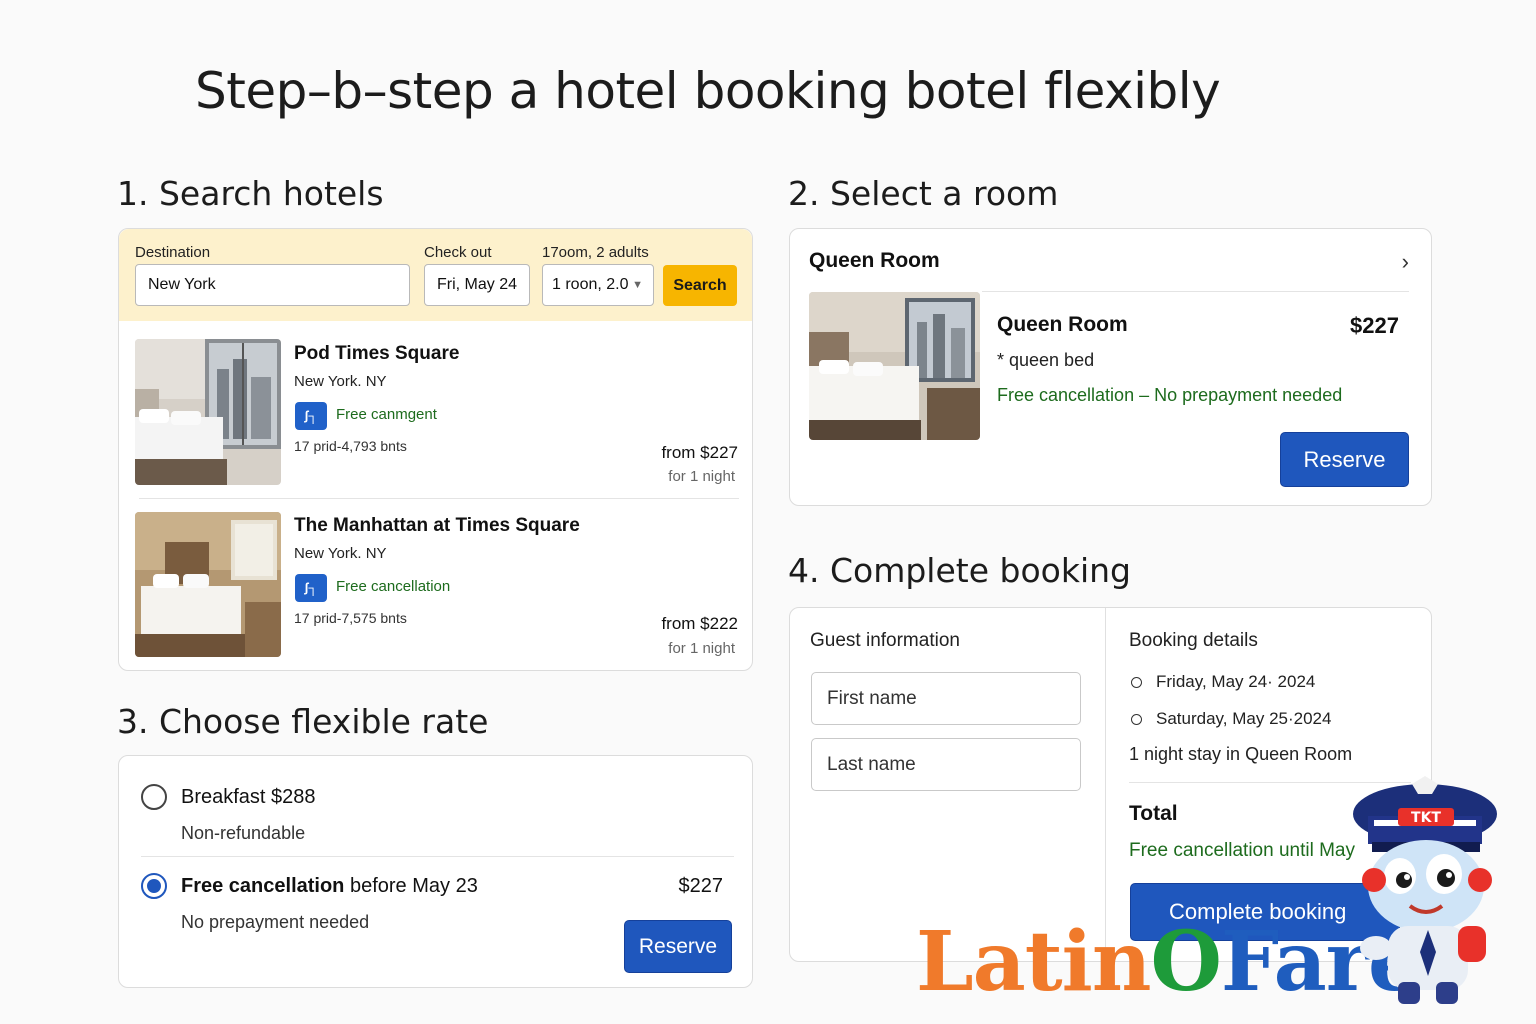 The image size is (1536, 1024). I want to click on checkout-field: Fri, May 24, so click(477, 285).